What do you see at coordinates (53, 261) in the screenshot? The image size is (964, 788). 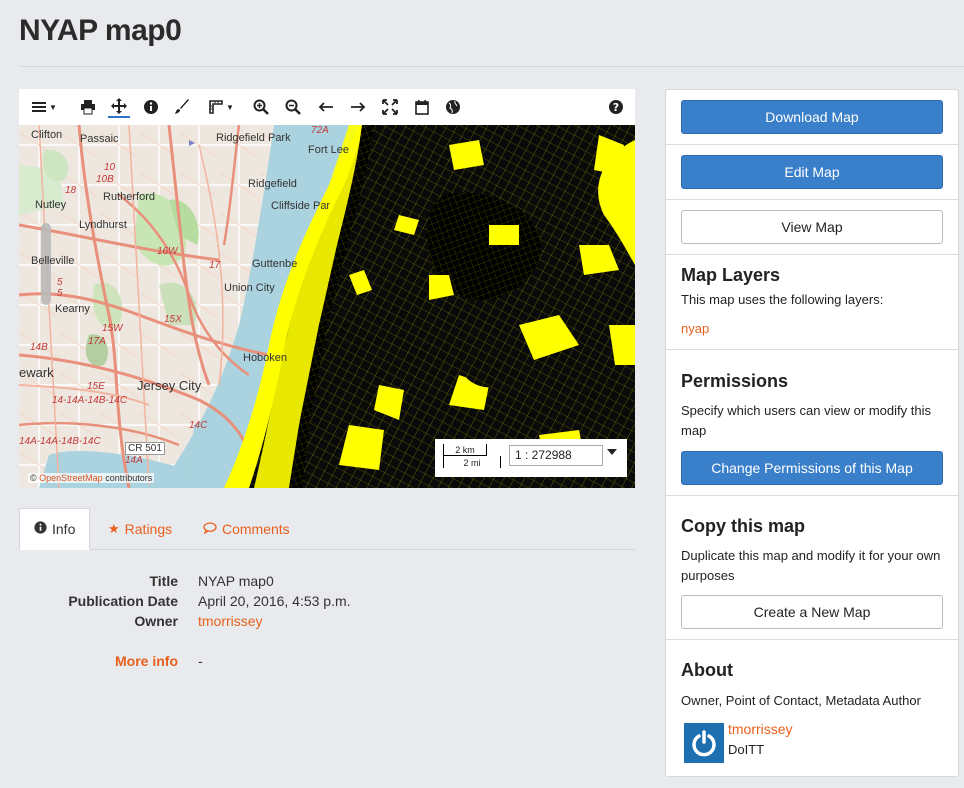 I see `map-label: Belleville` at bounding box center [53, 261].